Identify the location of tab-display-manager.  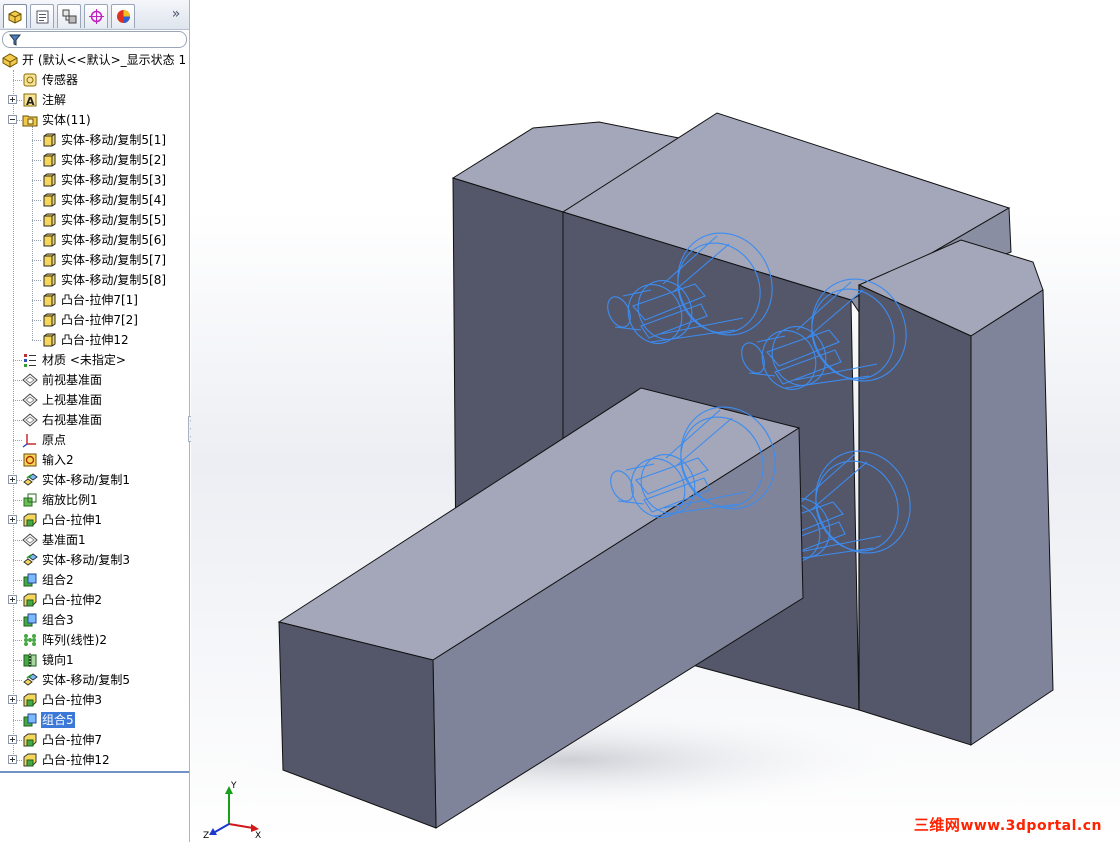
(123, 16).